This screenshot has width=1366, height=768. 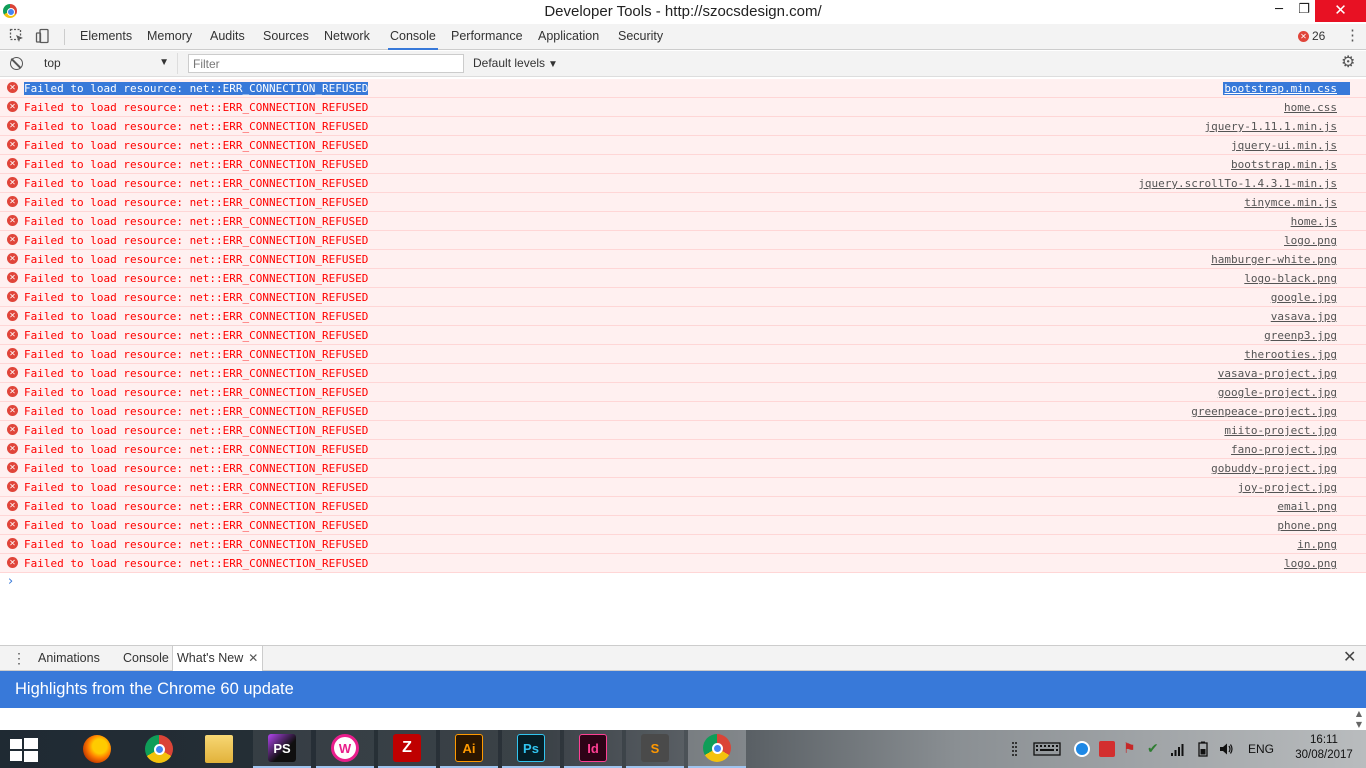 What do you see at coordinates (97, 749) in the screenshot?
I see `taskbar-app-firefox` at bounding box center [97, 749].